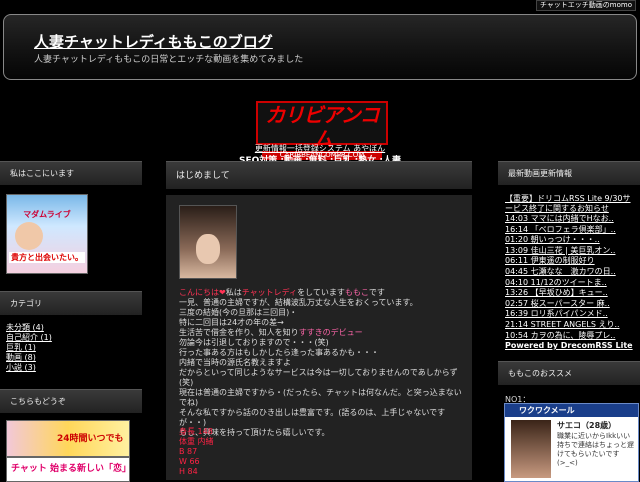  Describe the element at coordinates (330, 332) in the screenshot. I see `debut-text: すすきのデビュー` at that location.